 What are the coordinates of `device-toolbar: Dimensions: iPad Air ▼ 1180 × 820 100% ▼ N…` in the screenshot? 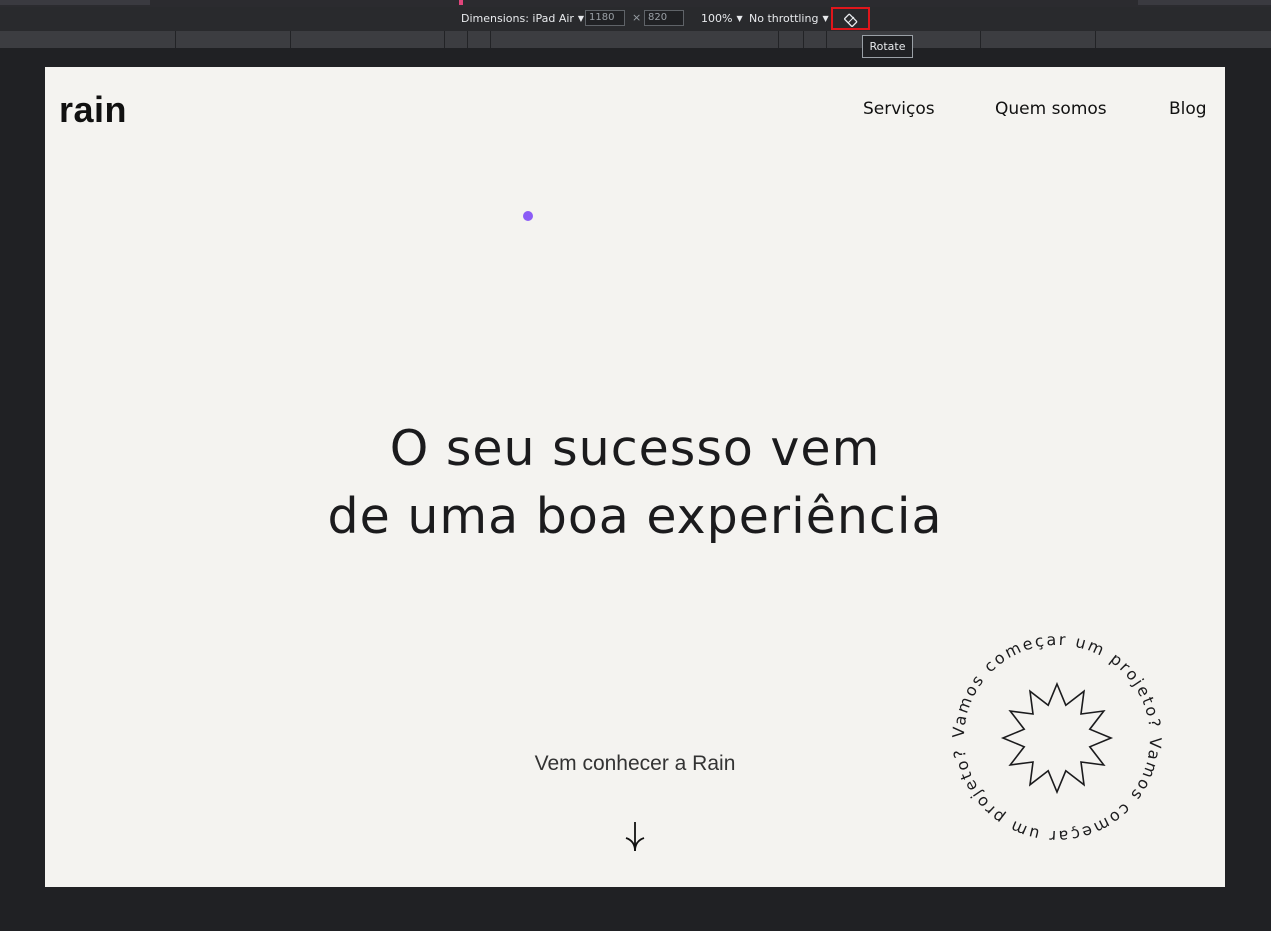 It's located at (635, 19).